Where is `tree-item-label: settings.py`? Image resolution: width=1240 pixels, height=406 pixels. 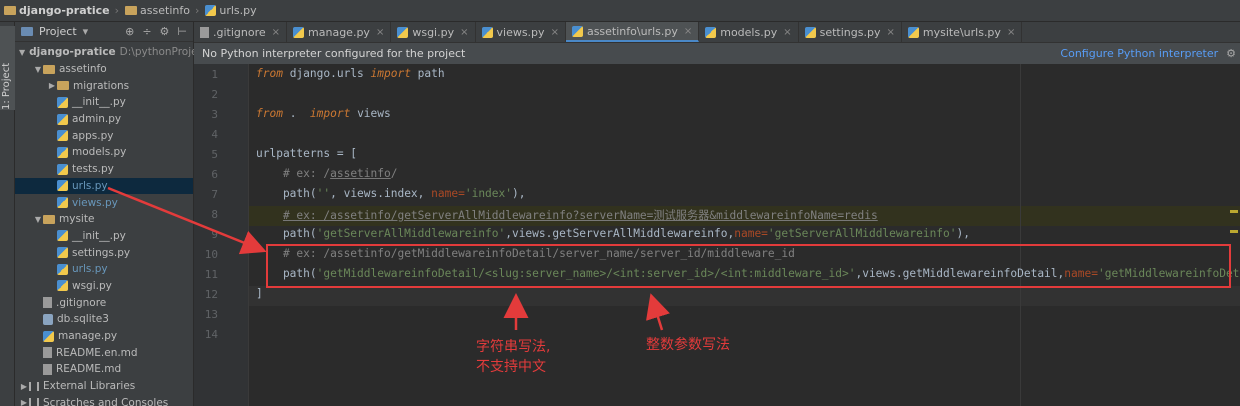 tree-item-label: settings.py is located at coordinates (101, 252).